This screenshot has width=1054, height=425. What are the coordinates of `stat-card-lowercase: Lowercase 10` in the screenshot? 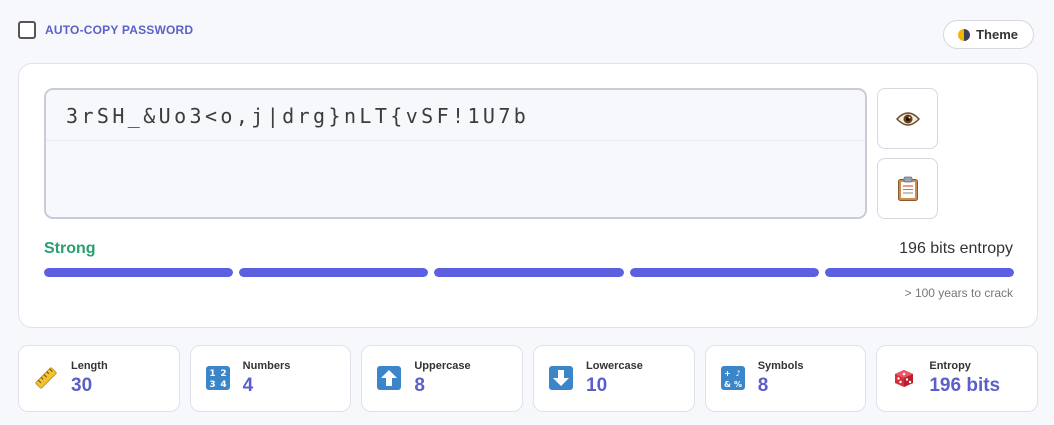 It's located at (614, 378).